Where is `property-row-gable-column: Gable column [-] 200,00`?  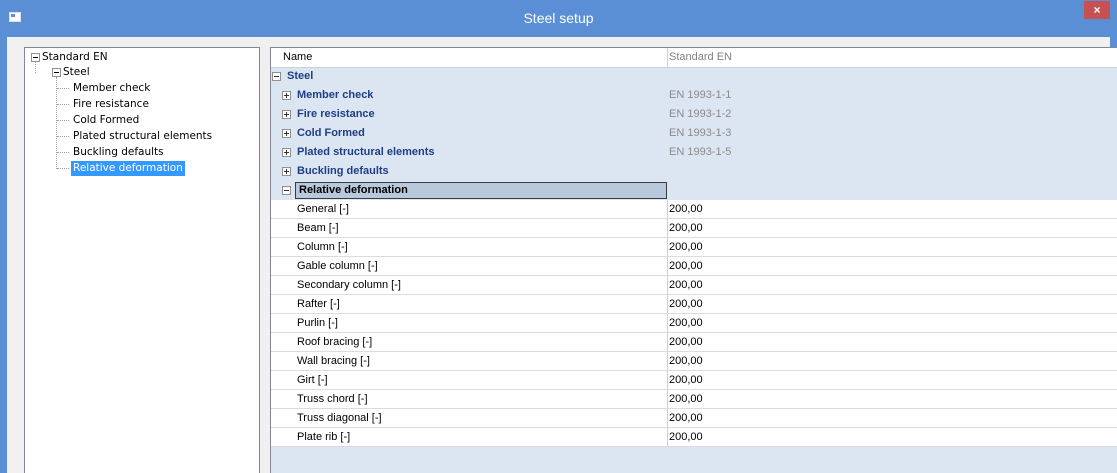 property-row-gable-column: Gable column [-] 200,00 is located at coordinates (694, 266).